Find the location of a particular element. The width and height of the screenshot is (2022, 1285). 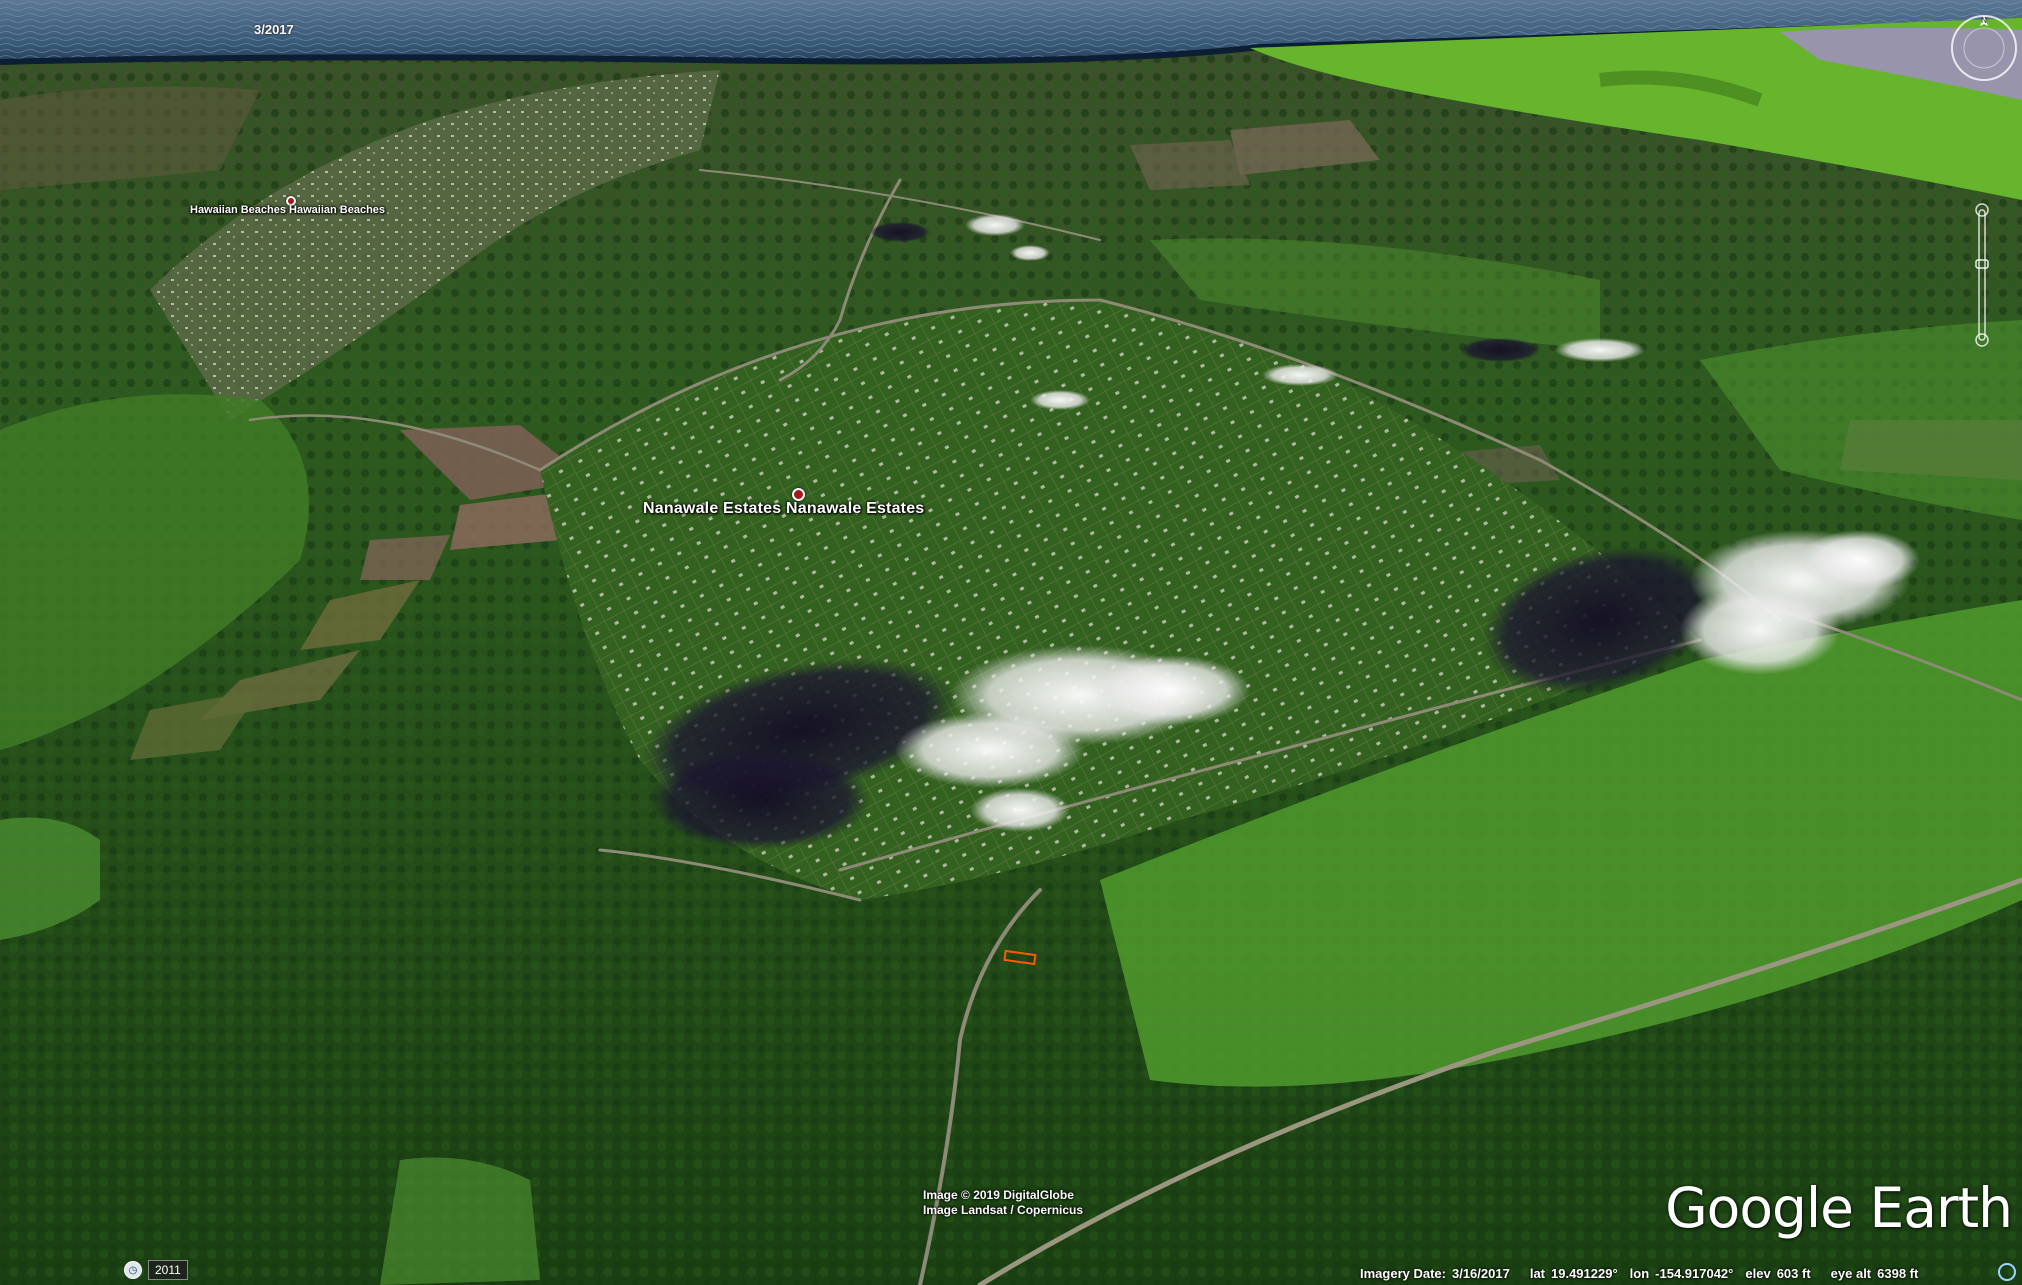

timestamp-label: 3/2017 is located at coordinates (274, 29).